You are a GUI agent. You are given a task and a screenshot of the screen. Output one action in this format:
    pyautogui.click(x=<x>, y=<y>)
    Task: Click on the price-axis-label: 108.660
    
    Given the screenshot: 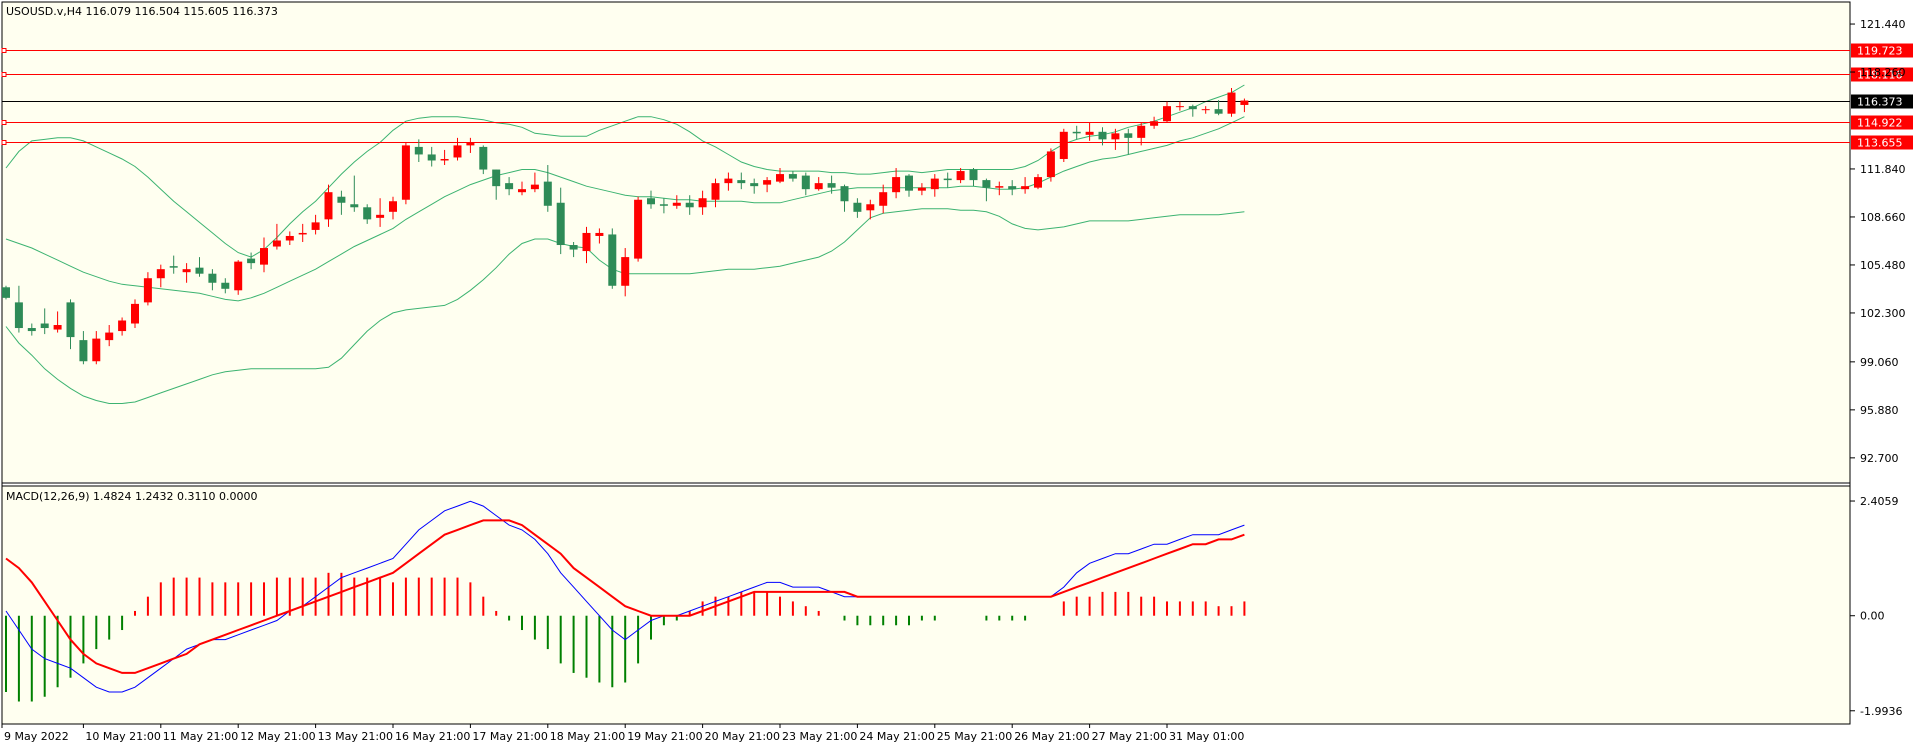 What is the action you would take?
    pyautogui.click(x=1883, y=217)
    